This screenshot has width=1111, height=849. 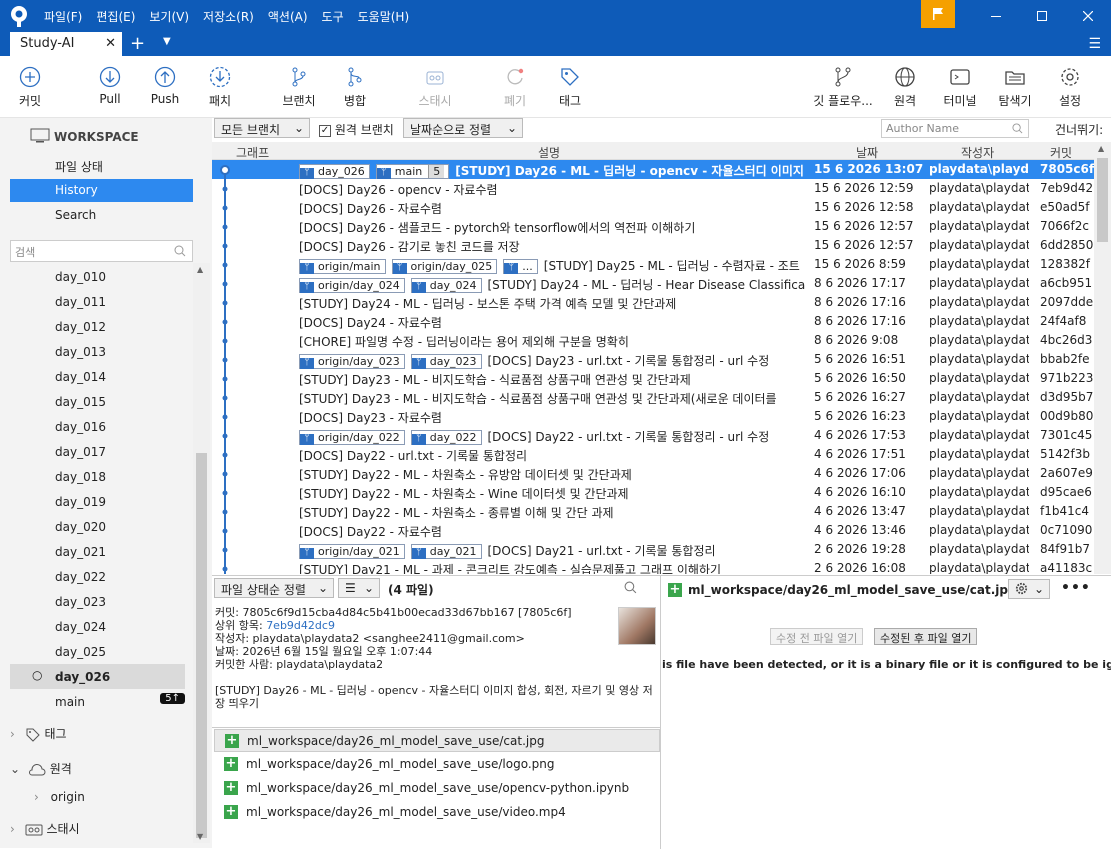 I want to click on sidebar-branch-item: ○ day_026, so click(x=97, y=676).